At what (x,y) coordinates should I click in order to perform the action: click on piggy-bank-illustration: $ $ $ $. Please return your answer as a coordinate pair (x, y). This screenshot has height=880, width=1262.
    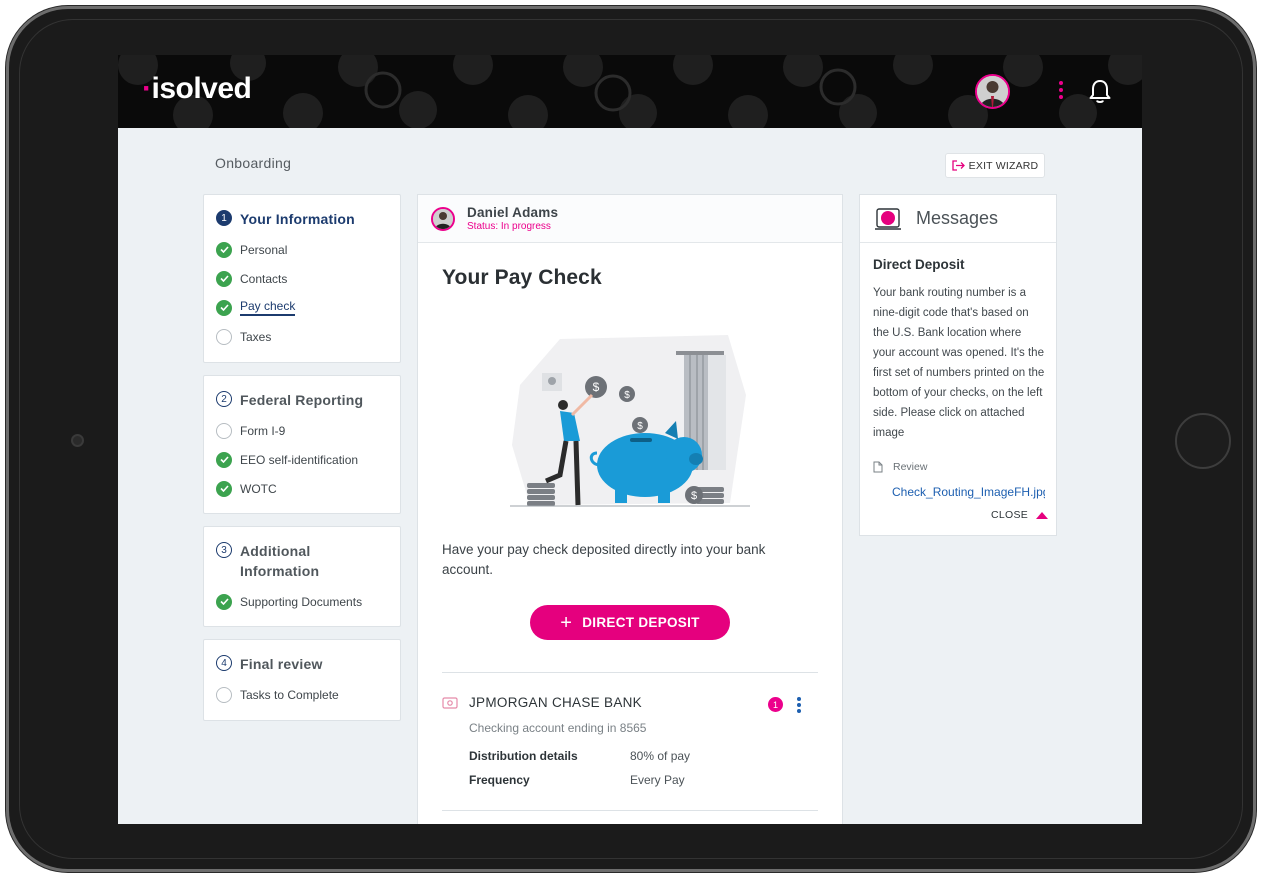
    Looking at the image, I should click on (630, 421).